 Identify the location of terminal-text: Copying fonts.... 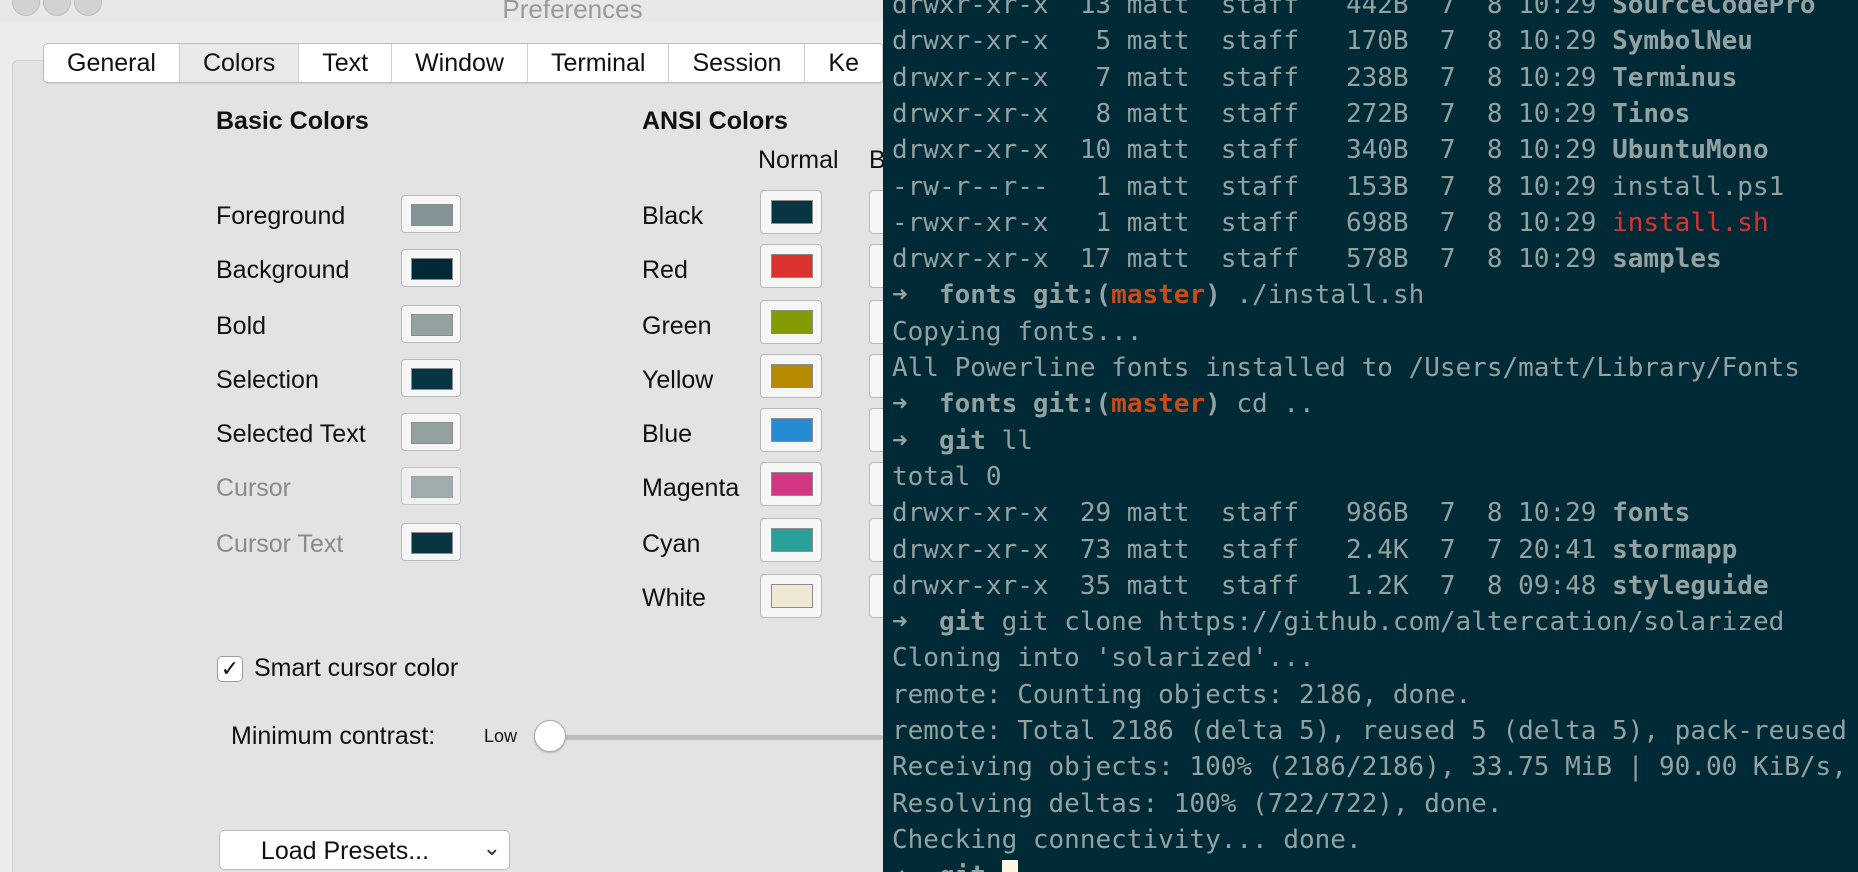
(1017, 331).